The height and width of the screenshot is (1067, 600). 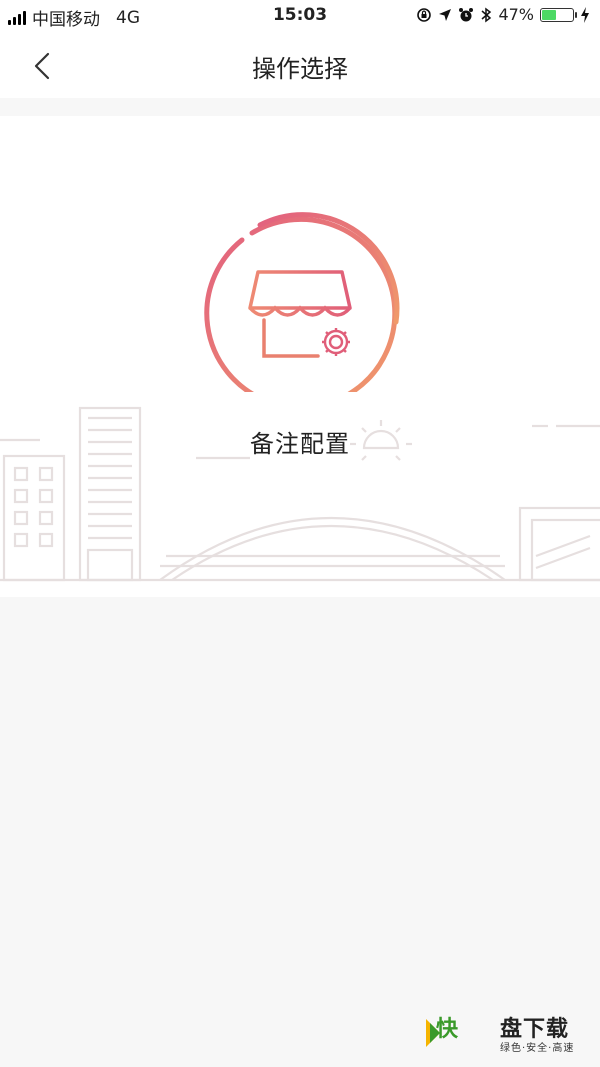 What do you see at coordinates (585, 14) in the screenshot?
I see `charging-icon` at bounding box center [585, 14].